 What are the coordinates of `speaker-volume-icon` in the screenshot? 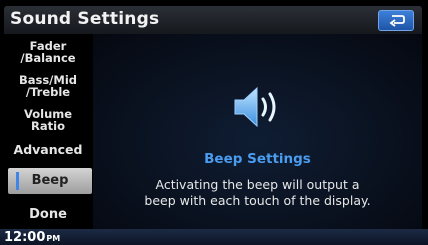 It's located at (255, 107).